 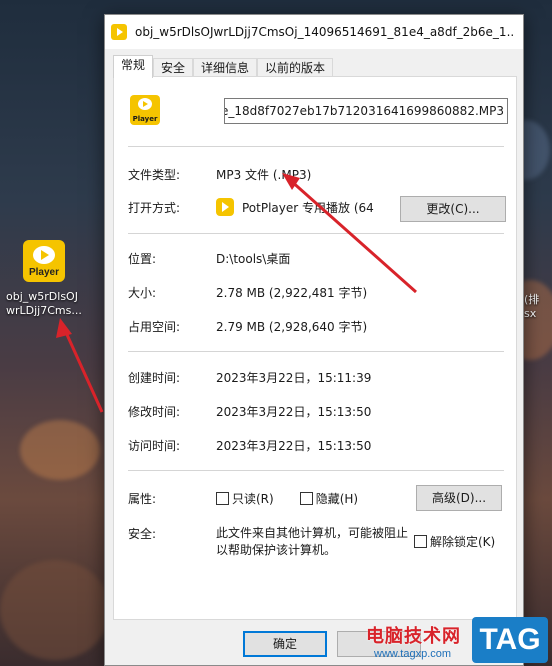 What do you see at coordinates (295, 67) in the screenshot?
I see `tab-previous-versions: 以前的版本` at bounding box center [295, 67].